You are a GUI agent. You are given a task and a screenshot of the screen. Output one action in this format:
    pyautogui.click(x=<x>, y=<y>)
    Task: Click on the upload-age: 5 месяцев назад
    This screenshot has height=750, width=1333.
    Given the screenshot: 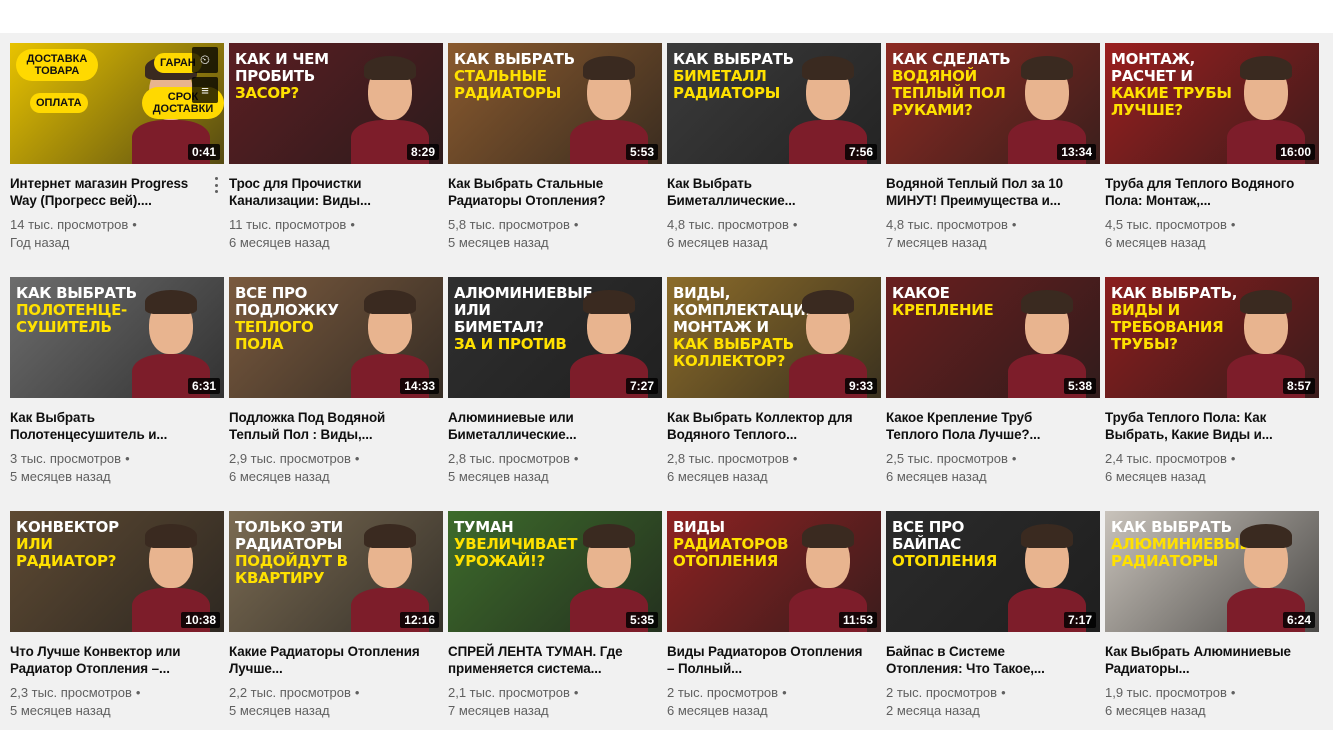 What is the action you would take?
    pyautogui.click(x=498, y=242)
    